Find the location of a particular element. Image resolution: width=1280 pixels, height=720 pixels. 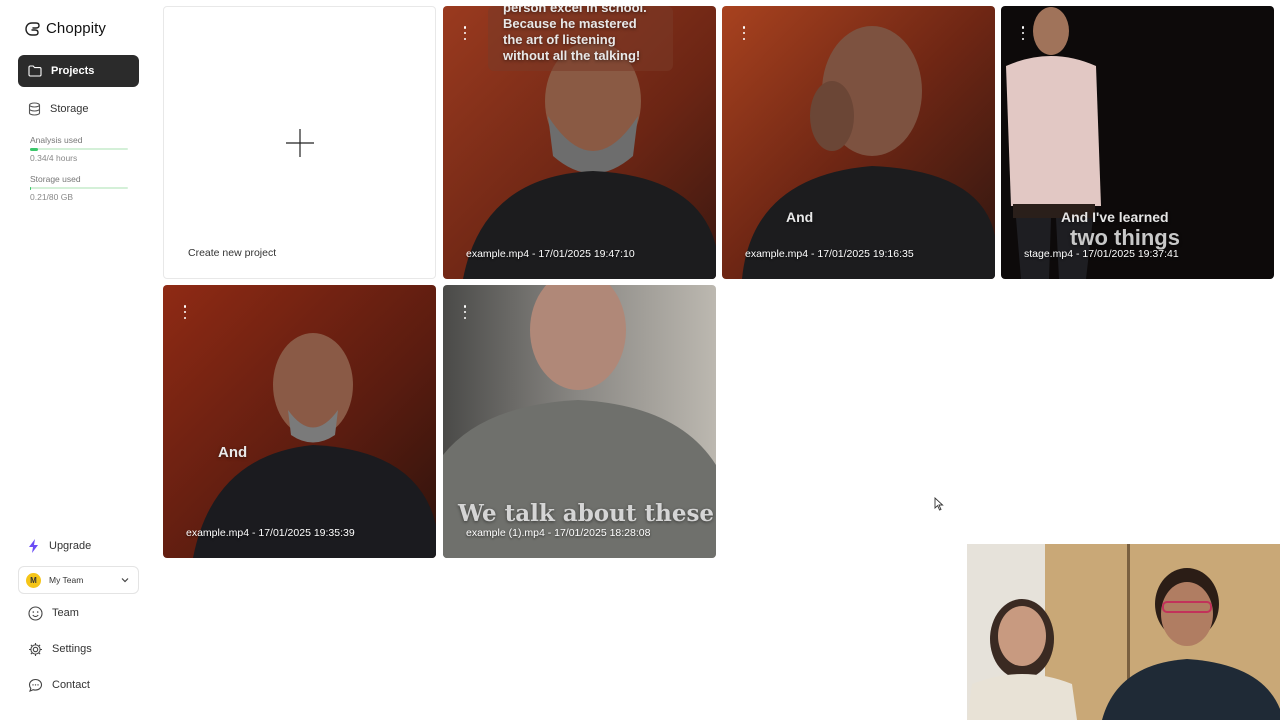

nav-contact: Contact is located at coordinates (78, 685).